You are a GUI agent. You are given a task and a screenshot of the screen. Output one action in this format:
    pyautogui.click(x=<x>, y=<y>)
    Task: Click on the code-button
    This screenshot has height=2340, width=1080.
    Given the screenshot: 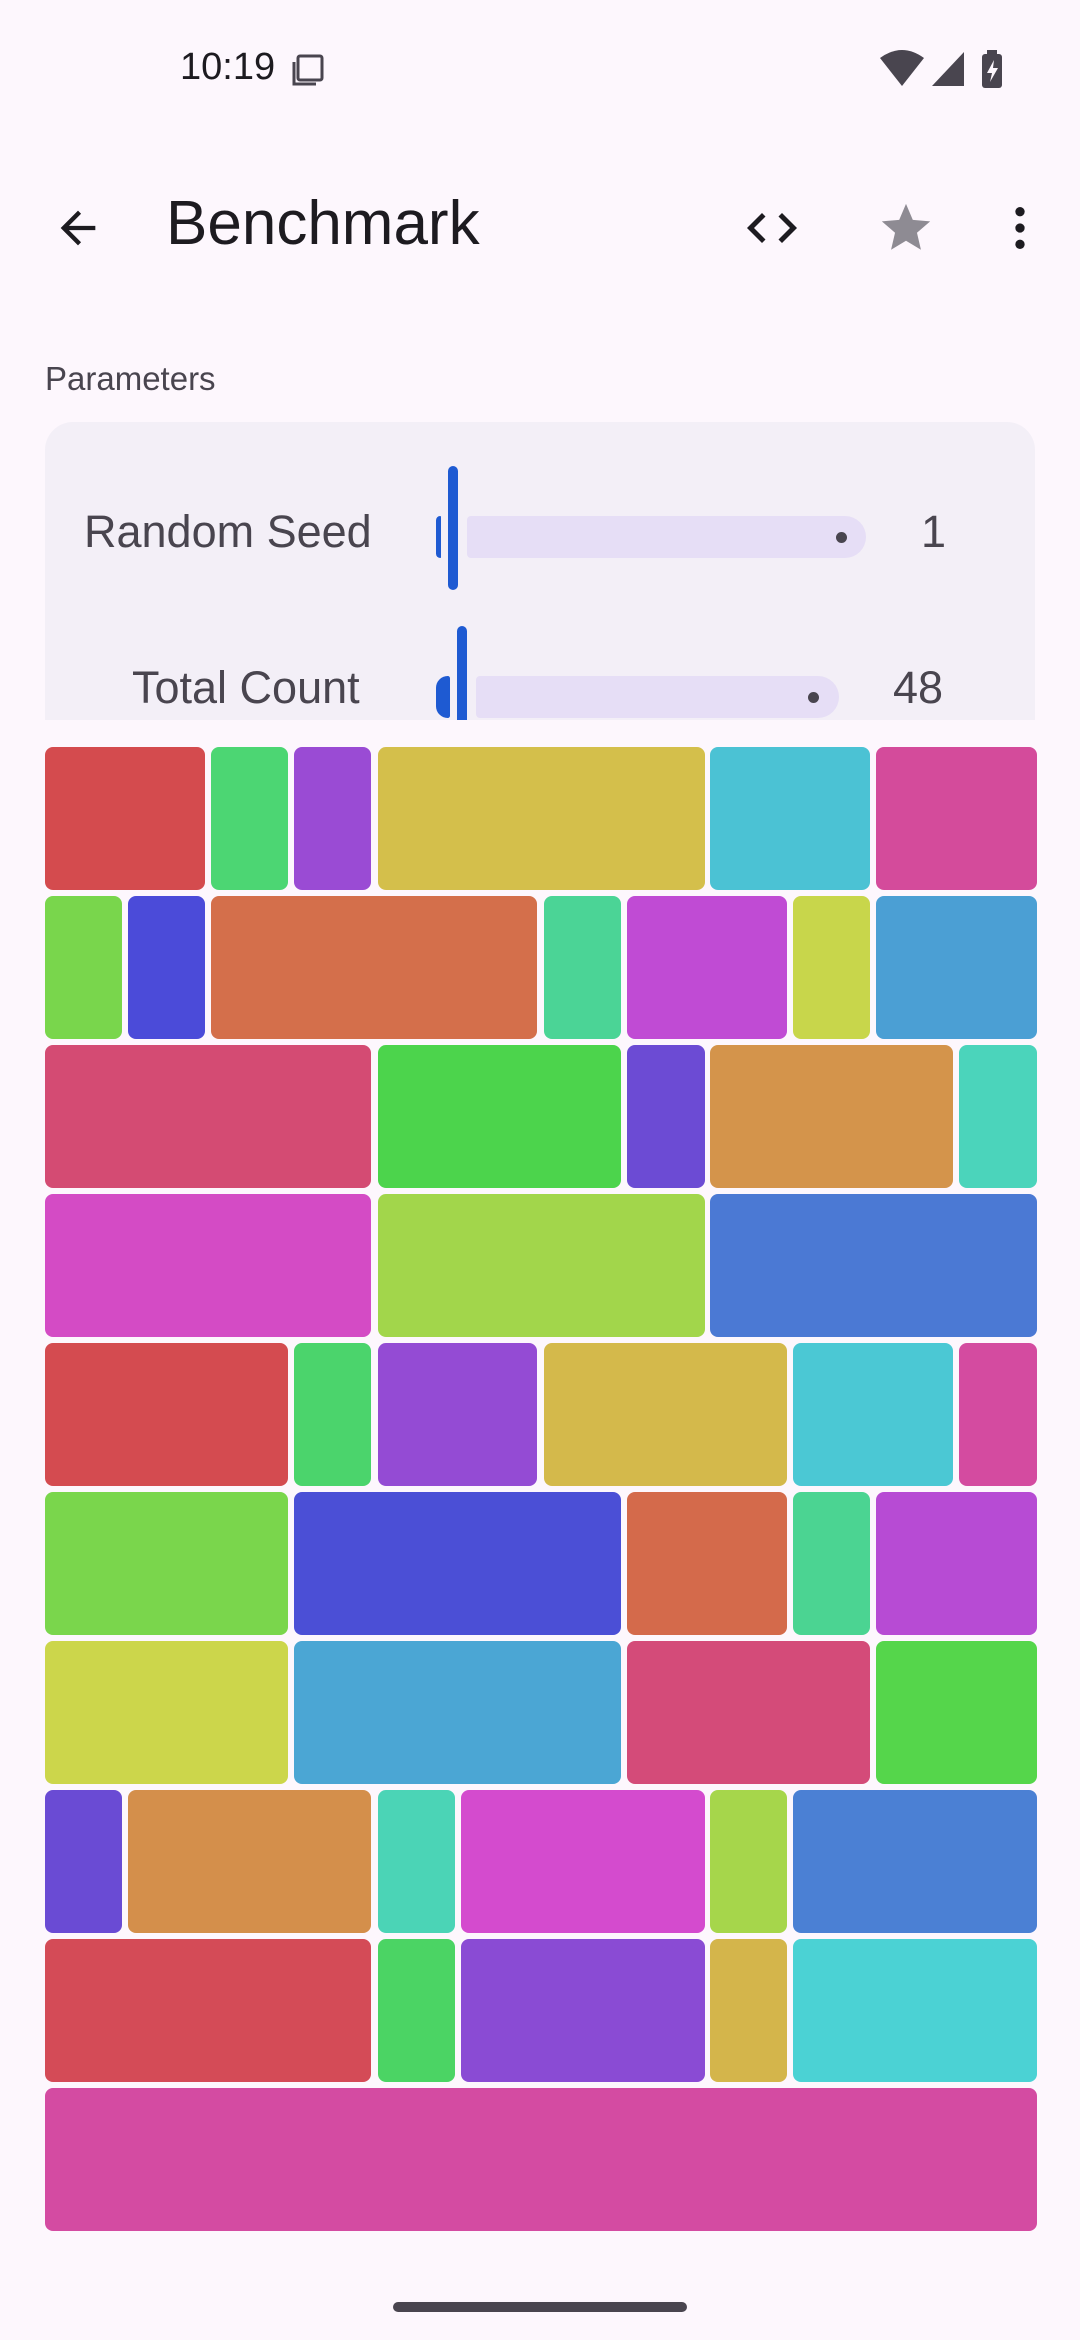 What is the action you would take?
    pyautogui.click(x=772, y=228)
    